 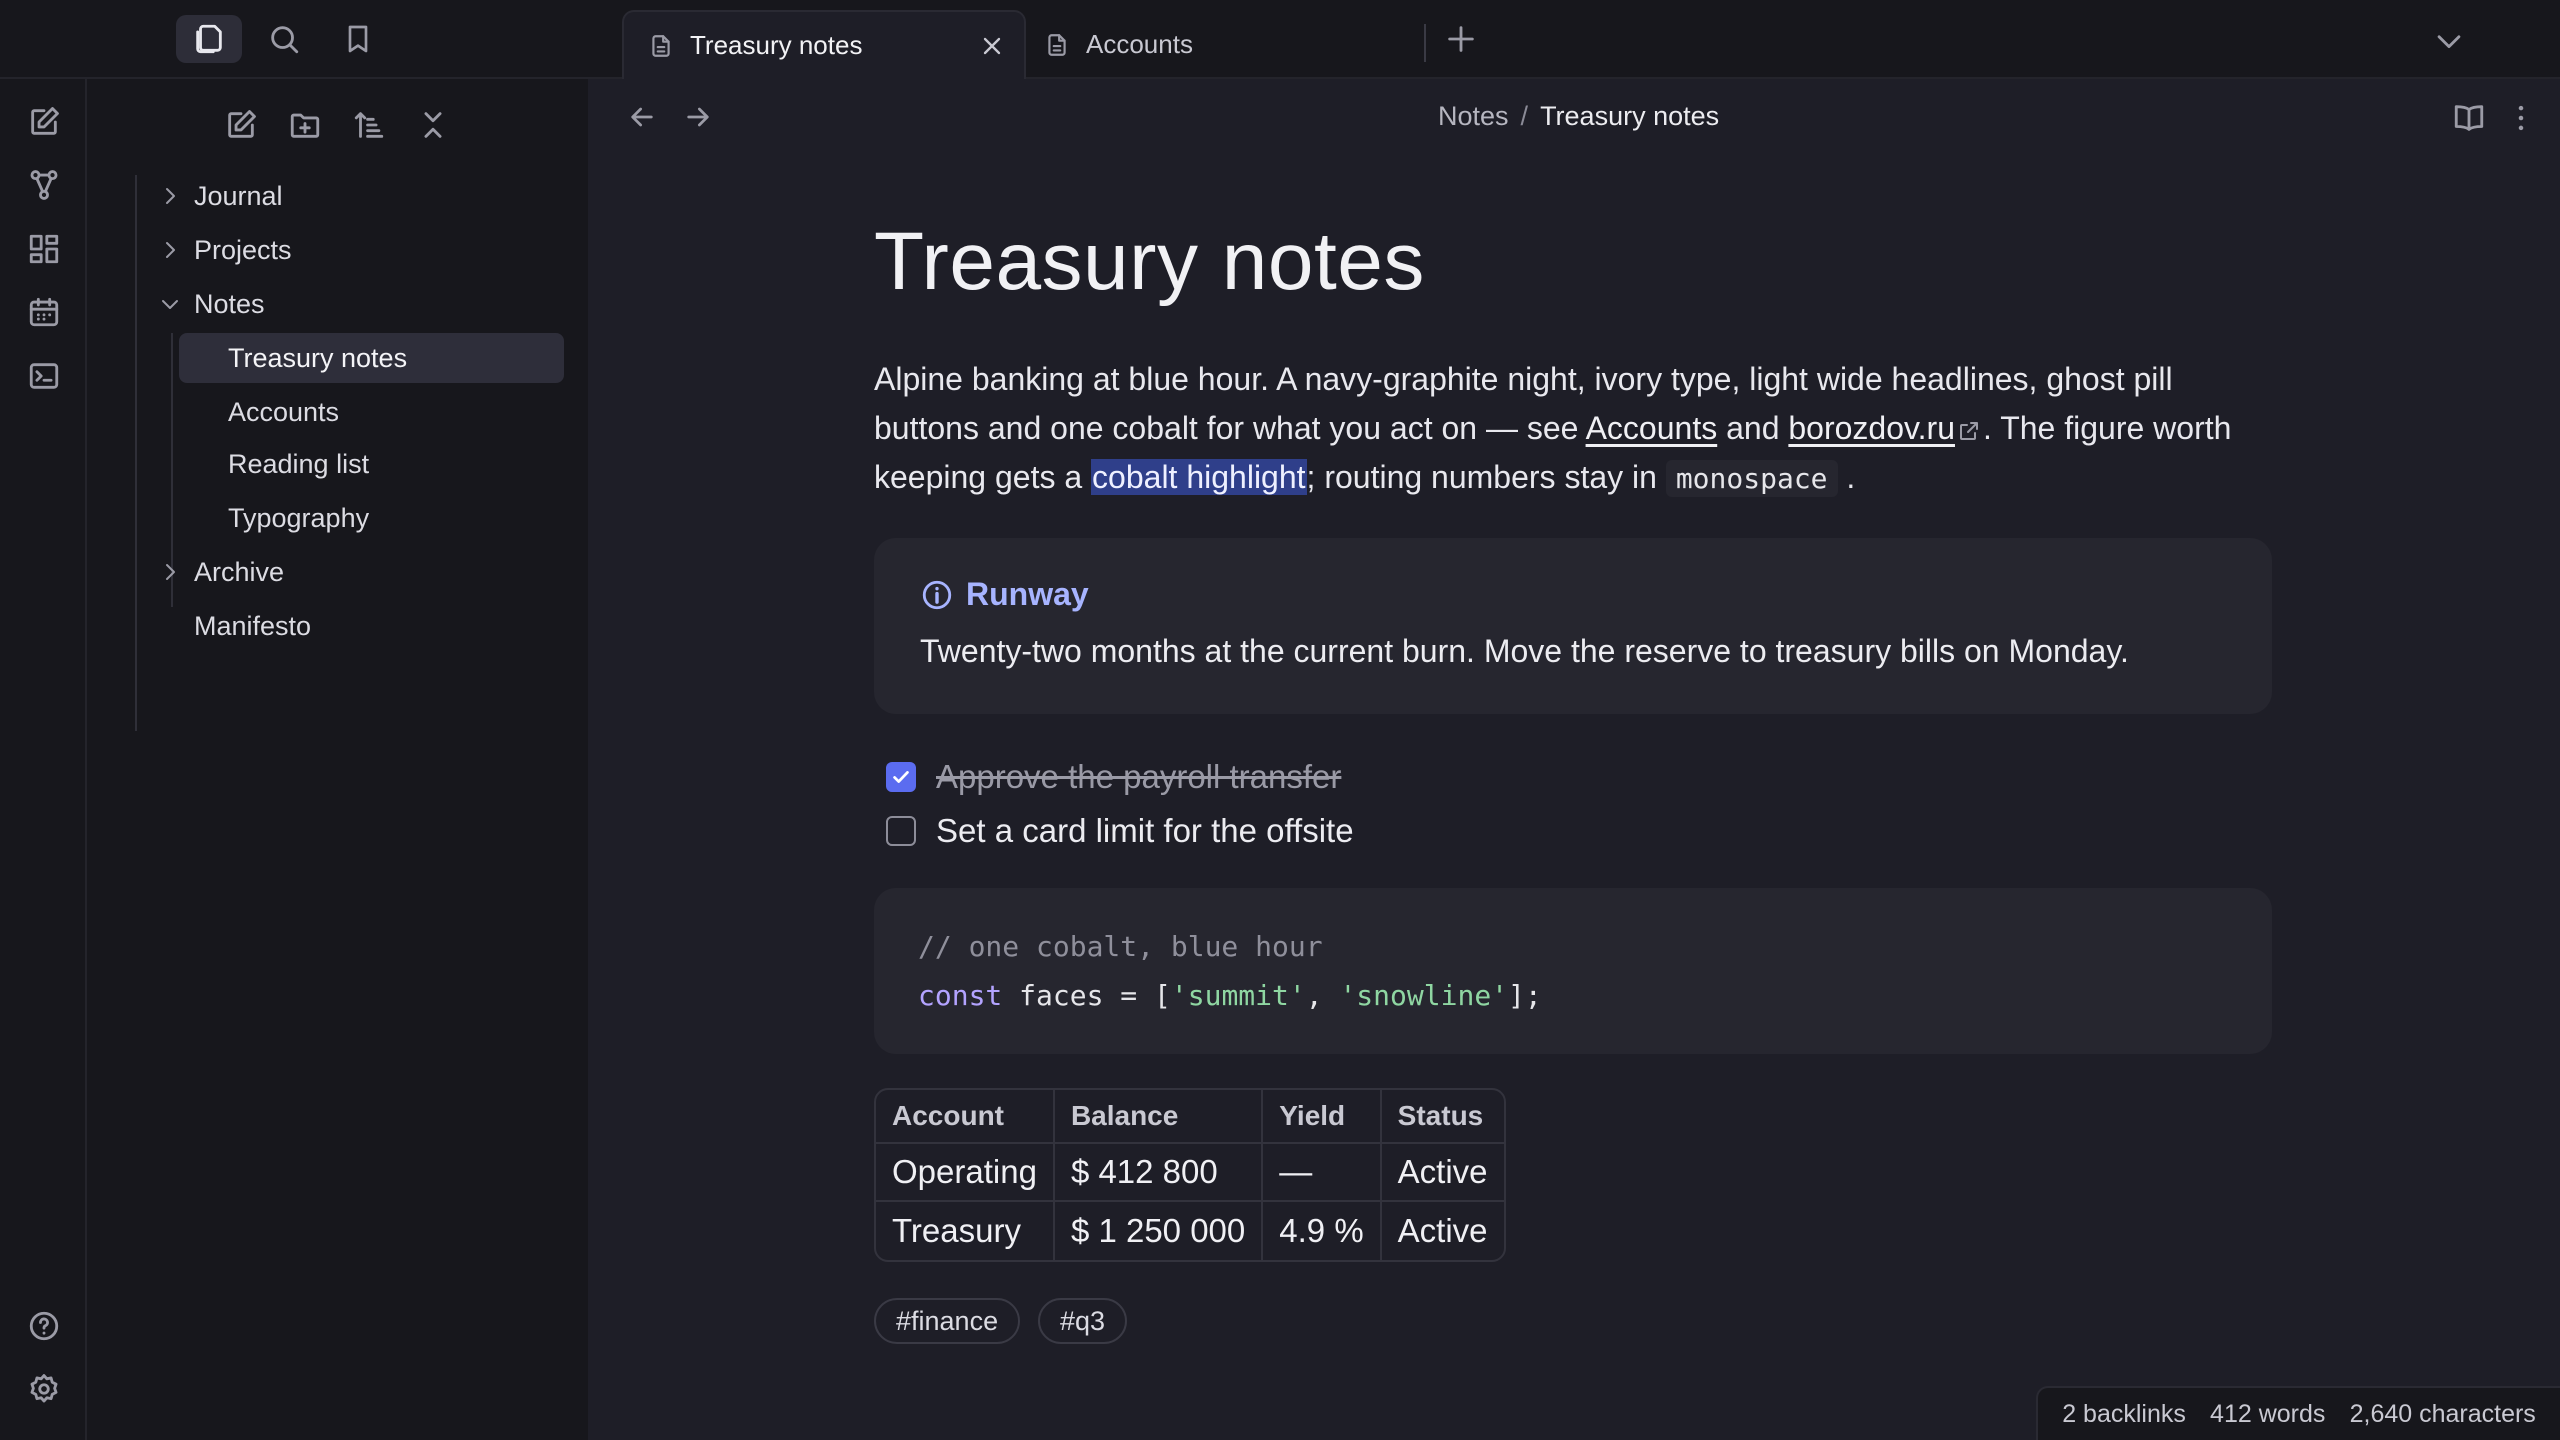 I want to click on plus-icon, so click(x=1461, y=39).